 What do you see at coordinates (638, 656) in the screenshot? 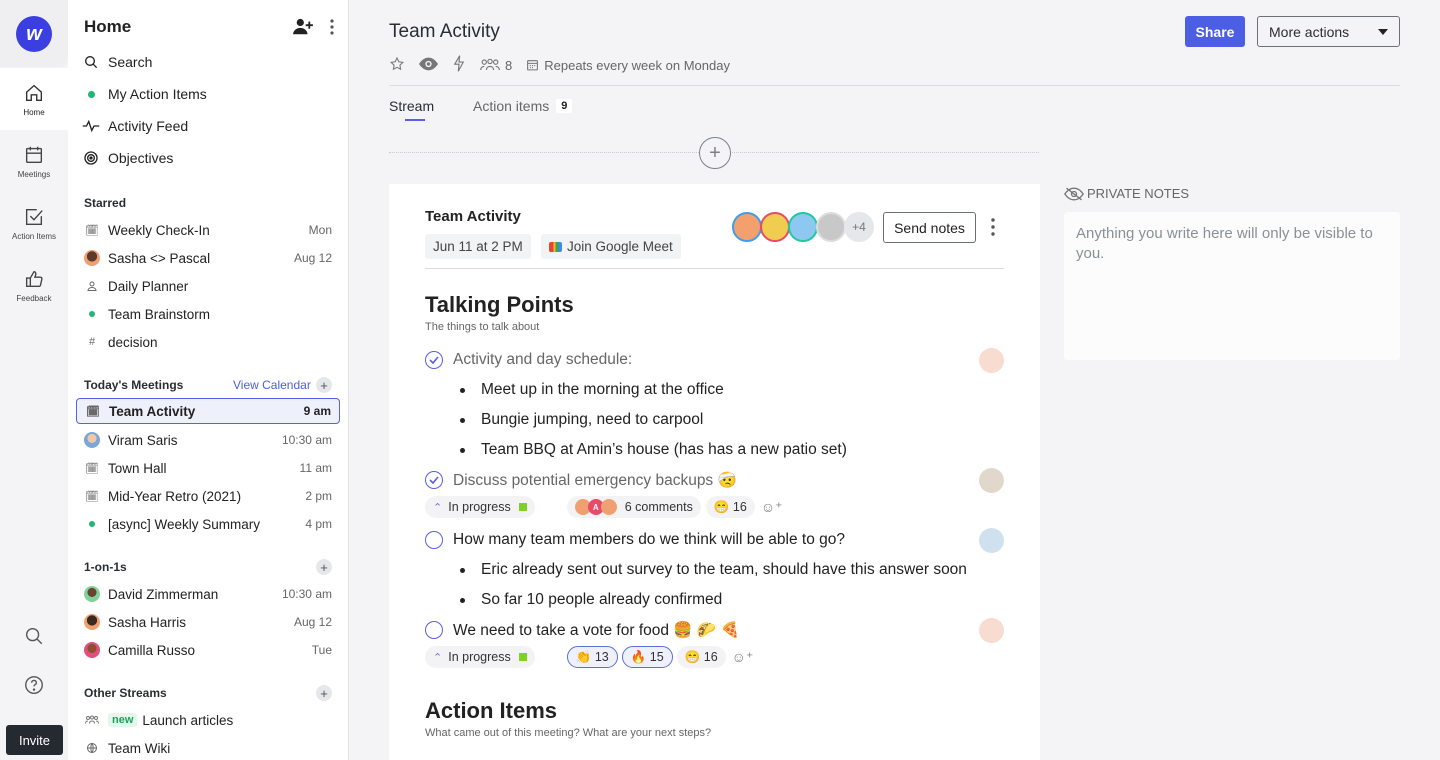
I see `reaction-emoji: 🔥` at bounding box center [638, 656].